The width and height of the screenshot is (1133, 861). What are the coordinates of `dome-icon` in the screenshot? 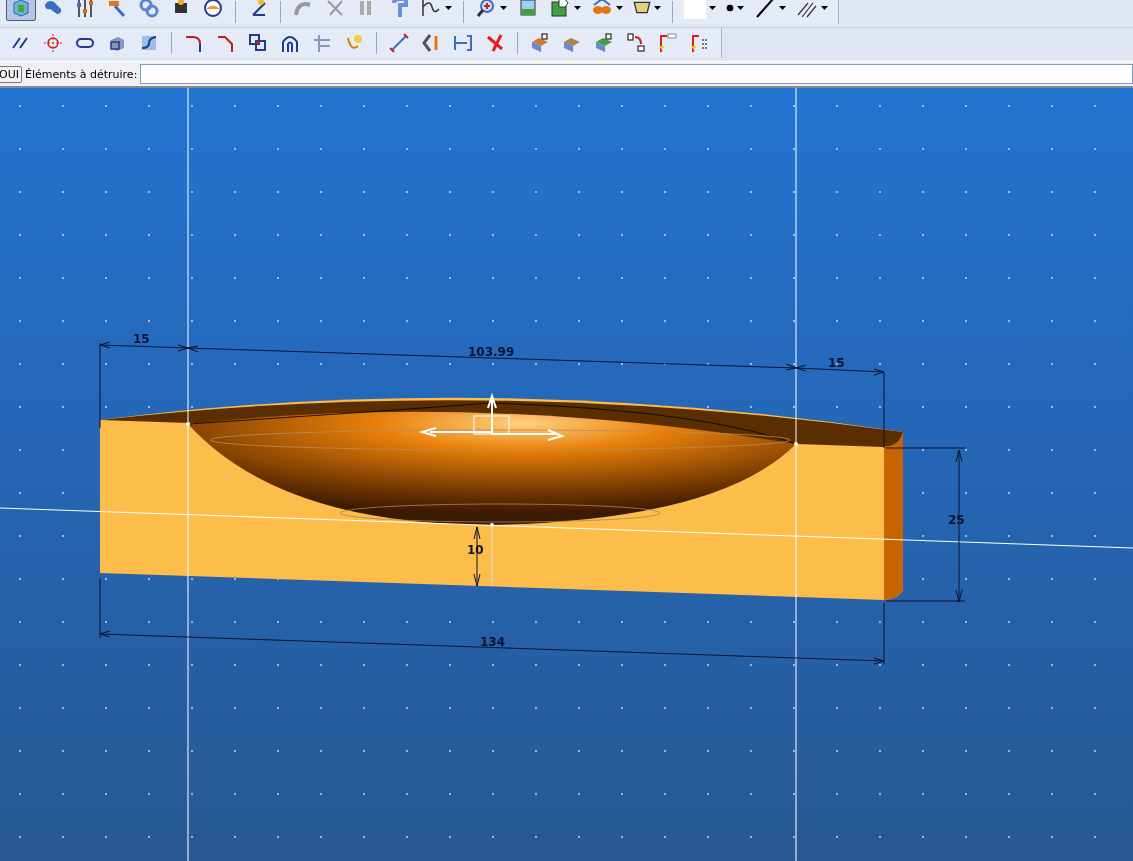 It's located at (213, 9).